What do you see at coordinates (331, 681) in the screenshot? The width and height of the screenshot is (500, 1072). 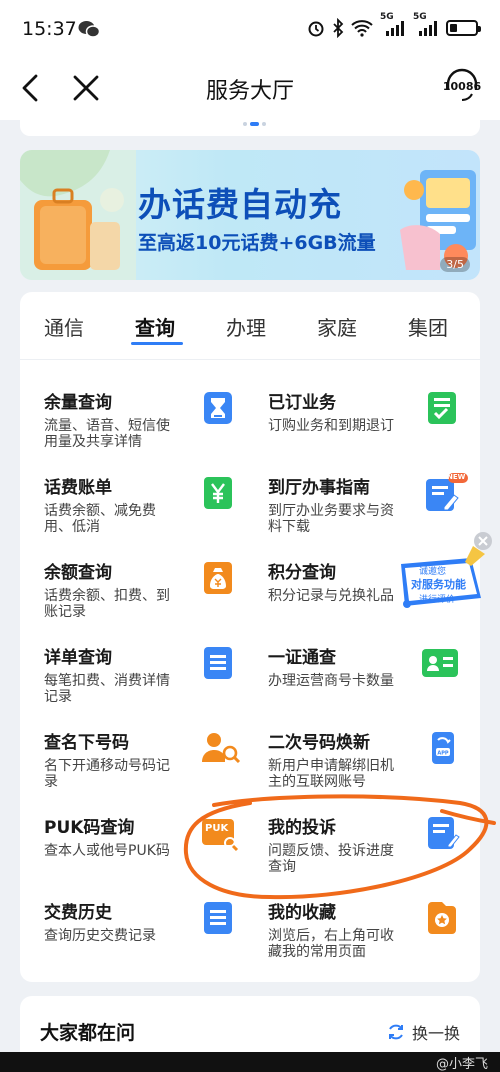 I see `service-desc: 办理运营商号卡数量` at bounding box center [331, 681].